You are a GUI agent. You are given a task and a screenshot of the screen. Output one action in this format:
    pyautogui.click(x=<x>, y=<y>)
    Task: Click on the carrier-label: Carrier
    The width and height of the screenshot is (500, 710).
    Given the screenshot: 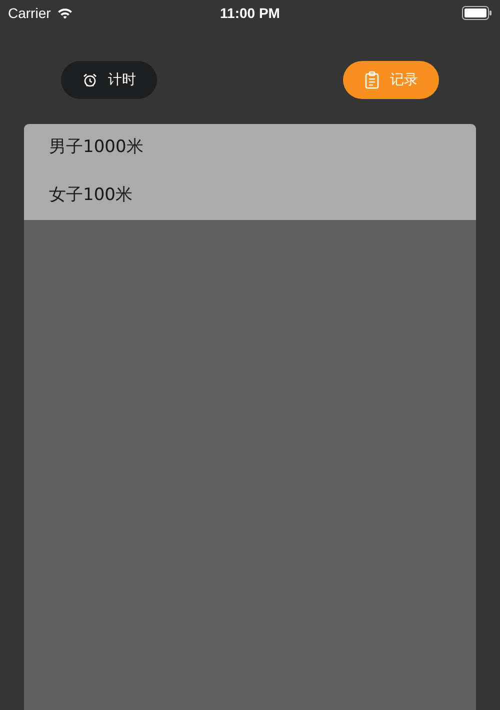 What is the action you would take?
    pyautogui.click(x=29, y=13)
    